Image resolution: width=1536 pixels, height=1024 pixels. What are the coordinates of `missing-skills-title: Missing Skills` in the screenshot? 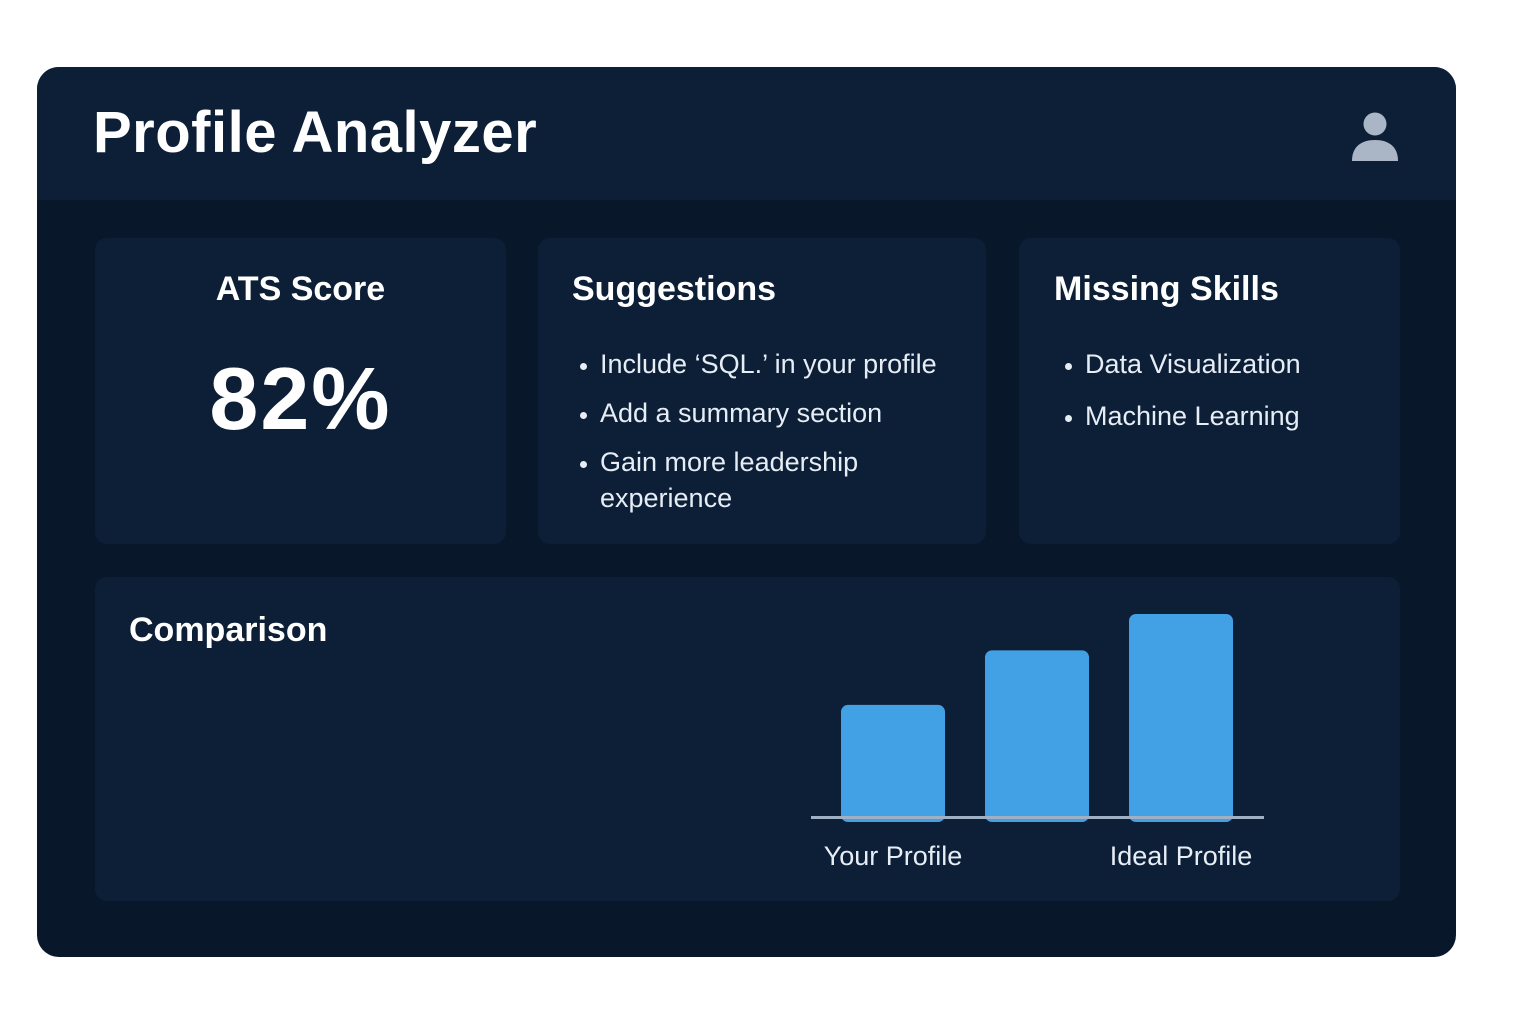 It's located at (1166, 289).